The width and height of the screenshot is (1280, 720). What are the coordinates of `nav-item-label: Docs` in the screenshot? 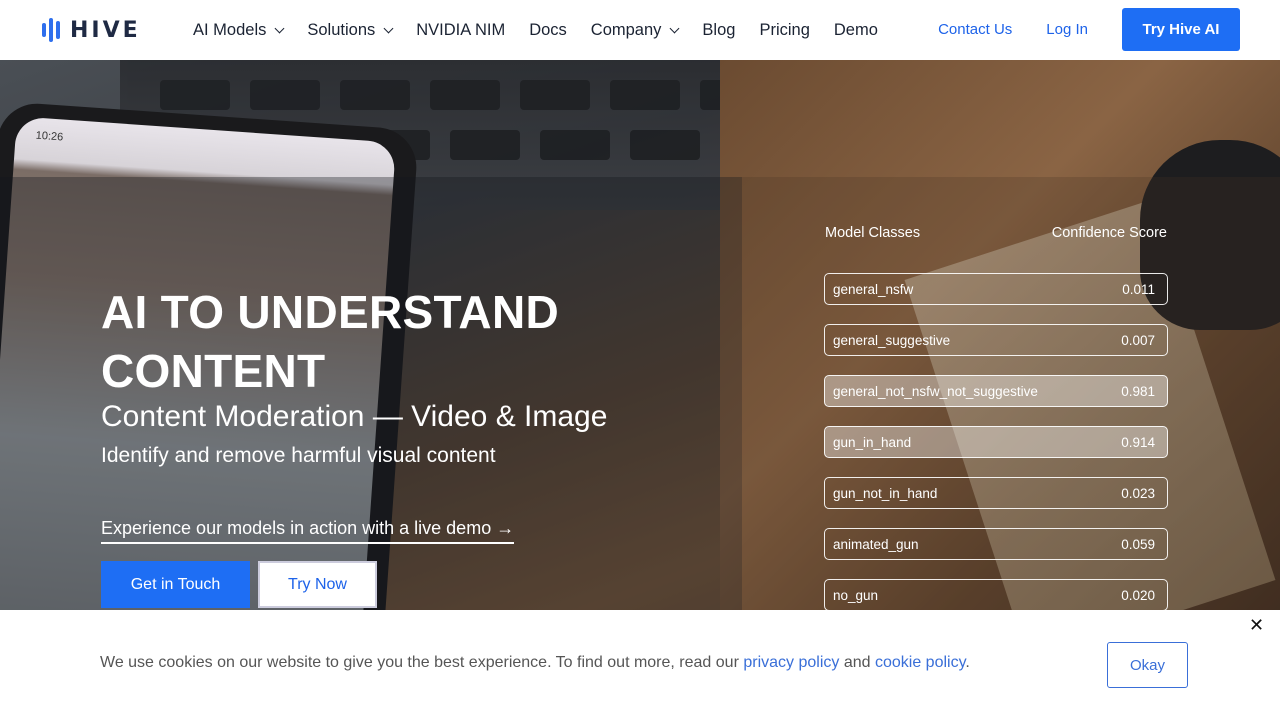 It's located at (548, 29).